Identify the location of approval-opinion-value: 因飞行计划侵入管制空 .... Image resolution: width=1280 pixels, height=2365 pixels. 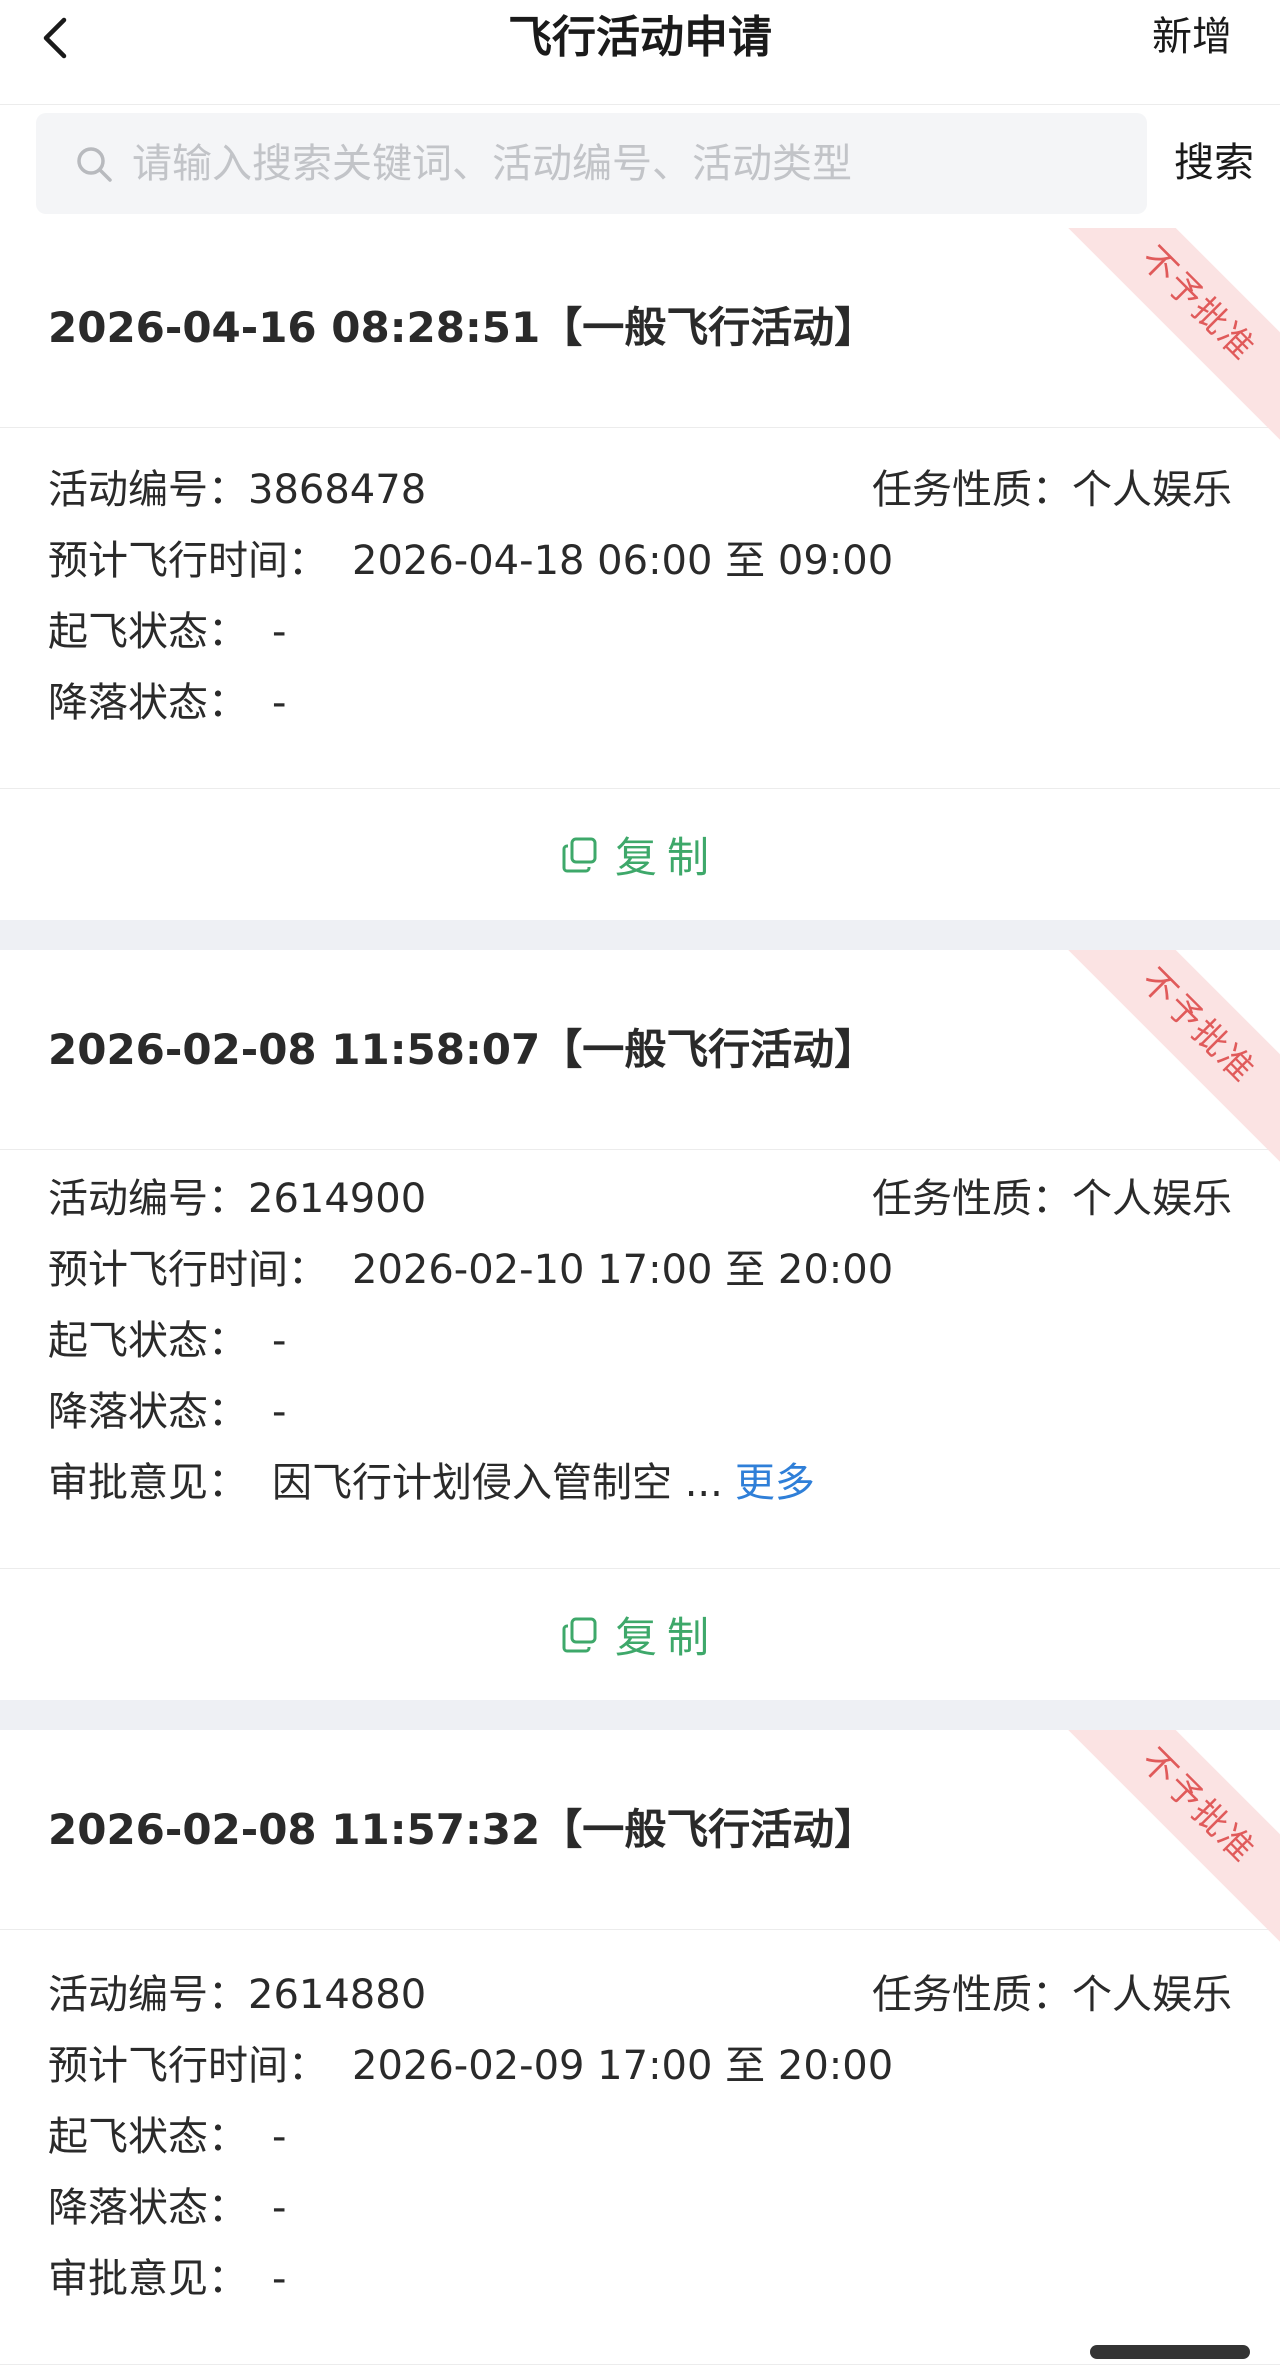
(497, 1483).